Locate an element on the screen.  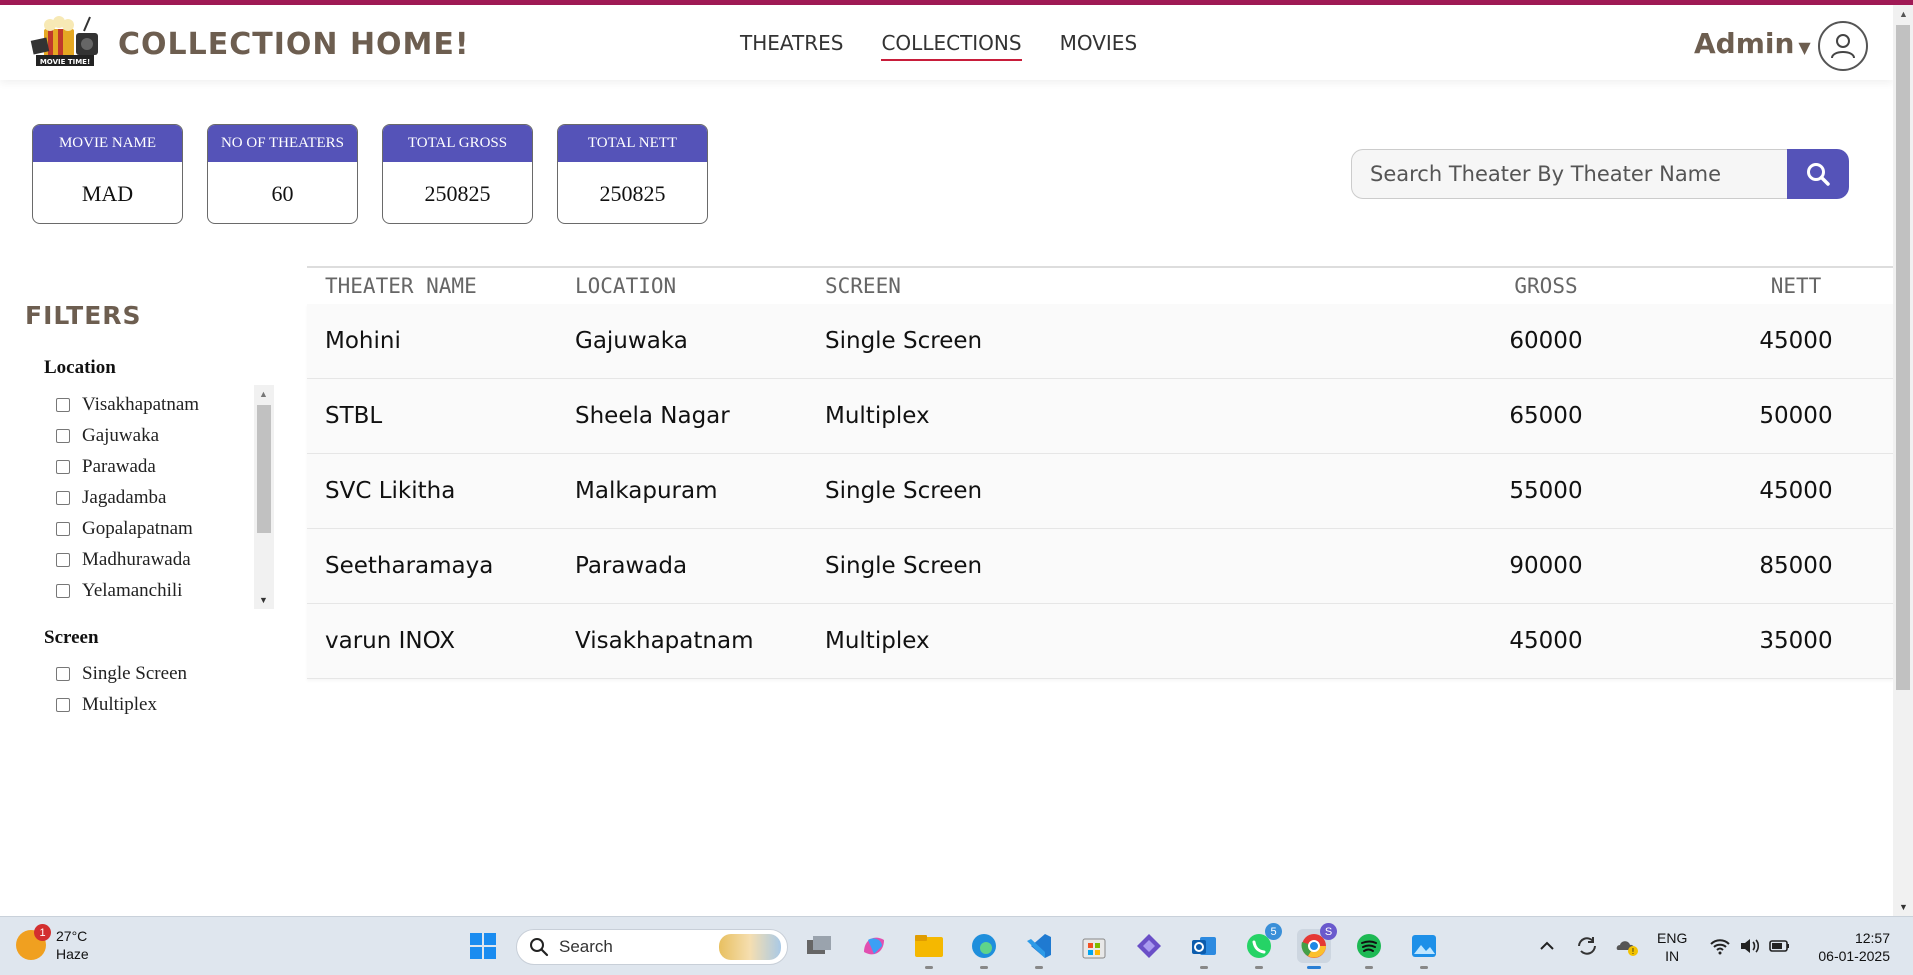
cell-theater-name: Mohini is located at coordinates (363, 341).